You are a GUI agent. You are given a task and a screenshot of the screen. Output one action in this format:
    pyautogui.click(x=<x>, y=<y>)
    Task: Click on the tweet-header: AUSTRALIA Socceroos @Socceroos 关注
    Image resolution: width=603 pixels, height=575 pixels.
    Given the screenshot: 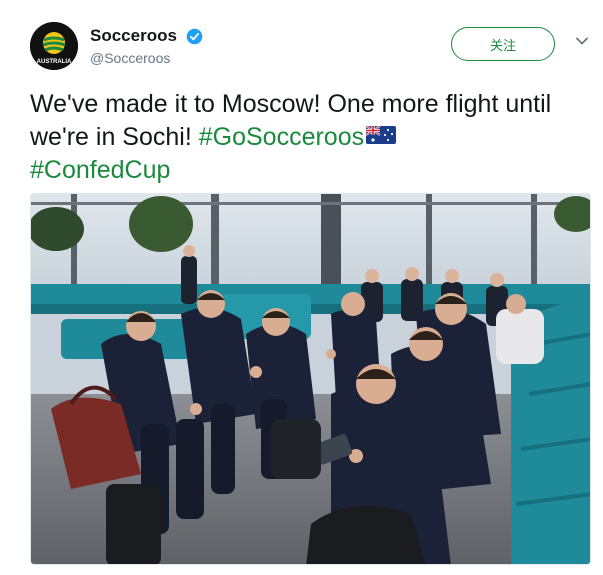 What is the action you would take?
    pyautogui.click(x=310, y=48)
    